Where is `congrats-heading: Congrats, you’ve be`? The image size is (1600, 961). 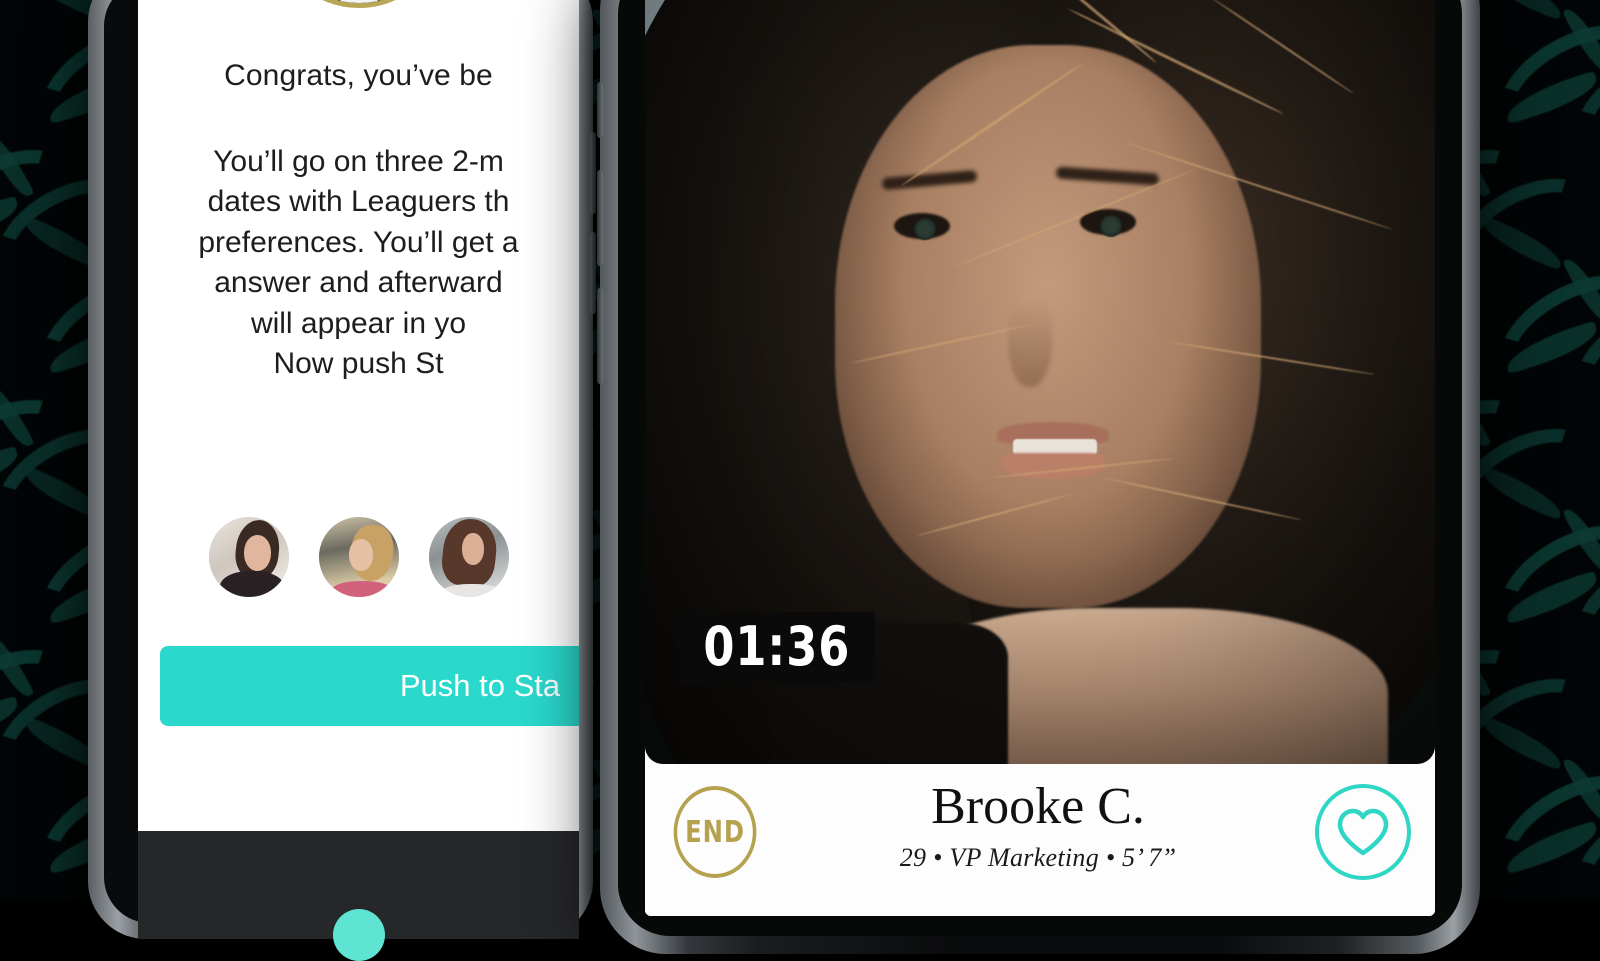 congrats-heading: Congrats, you’ve be is located at coordinates (358, 75).